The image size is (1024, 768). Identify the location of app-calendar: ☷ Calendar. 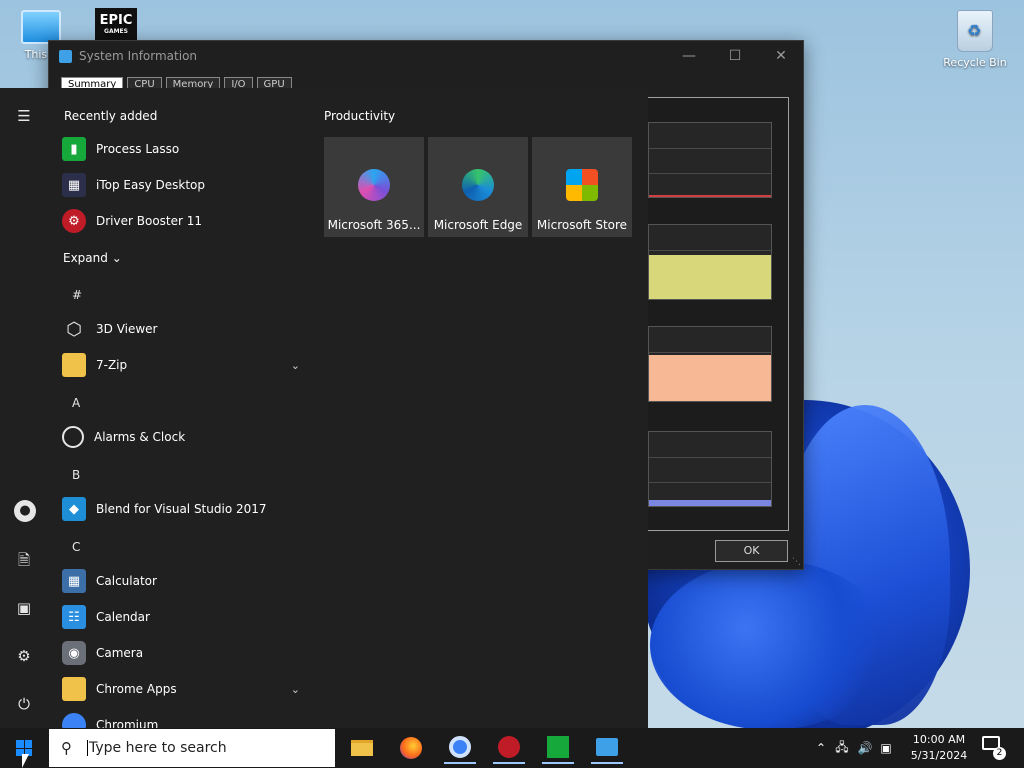
(179, 617).